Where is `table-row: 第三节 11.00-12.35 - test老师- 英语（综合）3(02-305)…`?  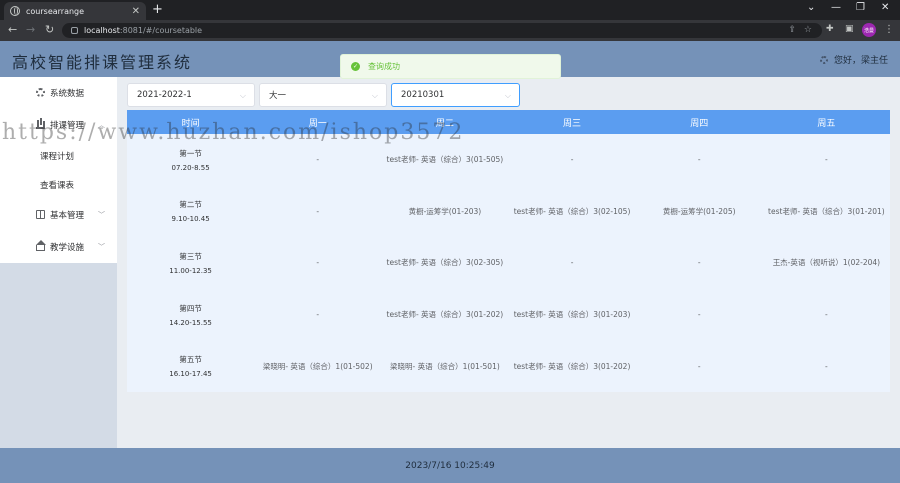 table-row: 第三节 11.00-12.35 - test老师- 英语（综合）3(02-305)… is located at coordinates (508, 263).